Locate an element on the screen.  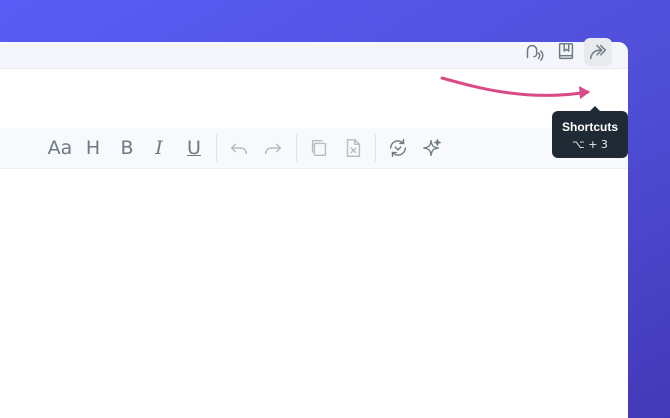
voice-icon is located at coordinates (535, 52).